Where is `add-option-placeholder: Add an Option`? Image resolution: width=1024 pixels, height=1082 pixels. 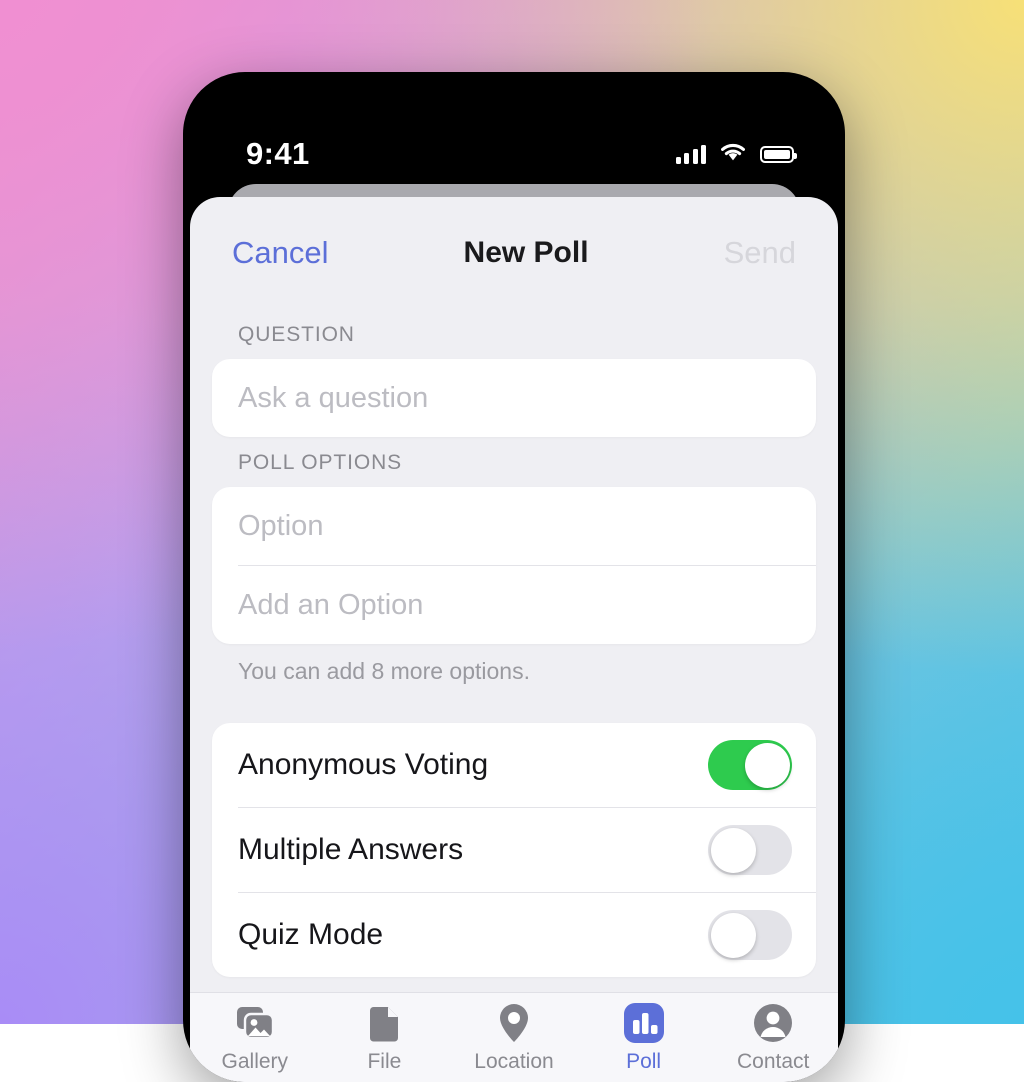
add-option-placeholder: Add an Option is located at coordinates (330, 605).